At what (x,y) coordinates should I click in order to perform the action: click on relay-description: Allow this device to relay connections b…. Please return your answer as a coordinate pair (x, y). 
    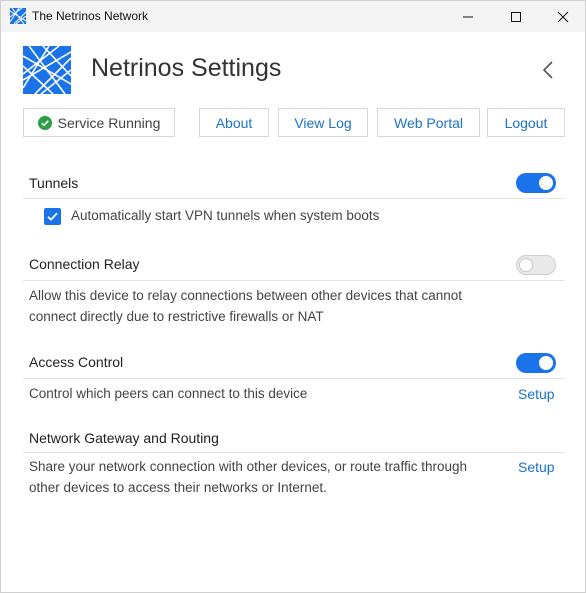
    Looking at the image, I should click on (264, 306).